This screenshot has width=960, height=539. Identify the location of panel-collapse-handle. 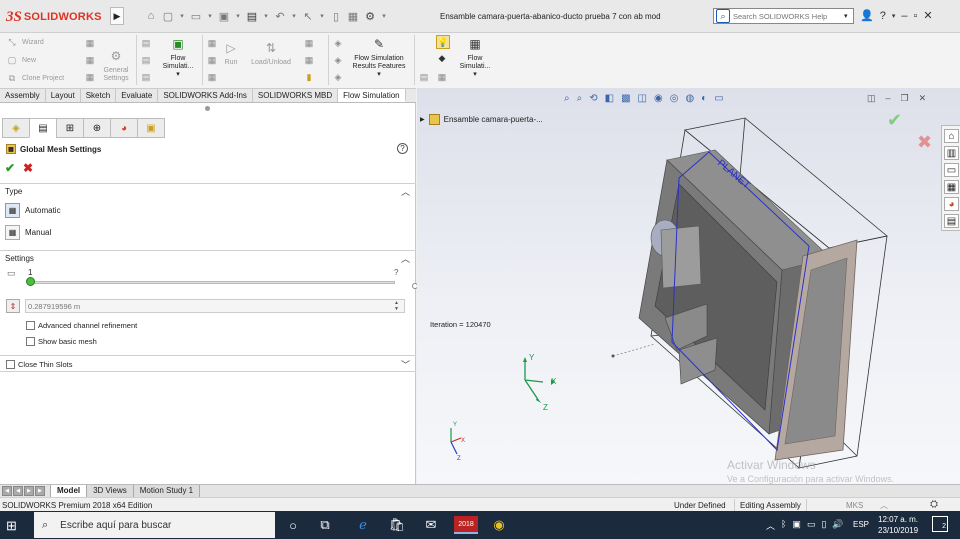
(207, 108).